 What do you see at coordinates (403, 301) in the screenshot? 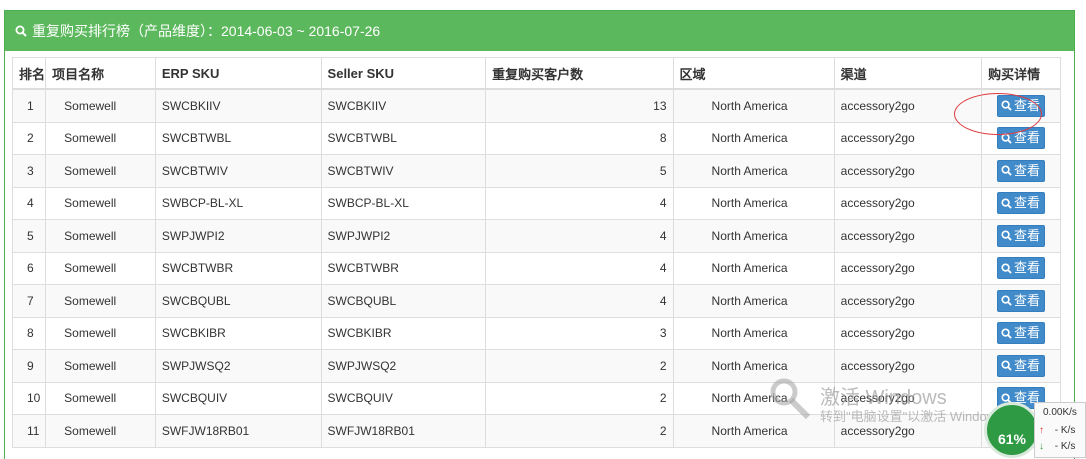
I see `cell-seller-sku: SWCBQUBL` at bounding box center [403, 301].